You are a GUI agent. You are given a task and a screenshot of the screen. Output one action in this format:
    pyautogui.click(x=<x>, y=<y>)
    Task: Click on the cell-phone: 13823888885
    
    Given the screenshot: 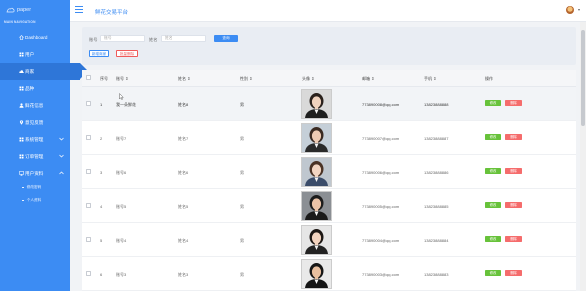 What is the action you would take?
    pyautogui.click(x=436, y=206)
    